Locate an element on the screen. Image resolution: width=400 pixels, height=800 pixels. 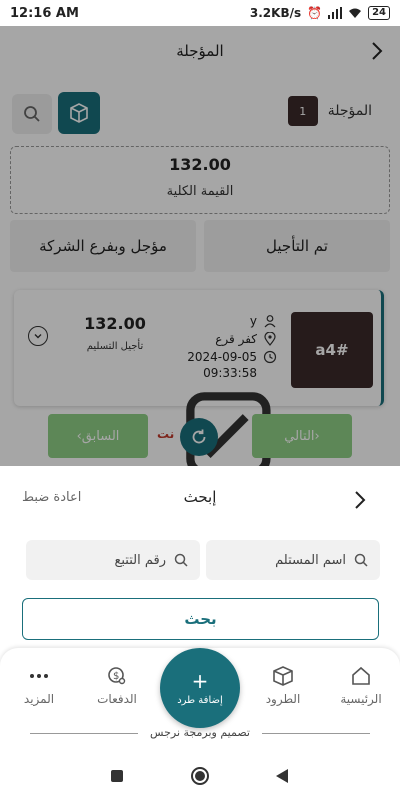
back-triangle-icon is located at coordinates (282, 776).